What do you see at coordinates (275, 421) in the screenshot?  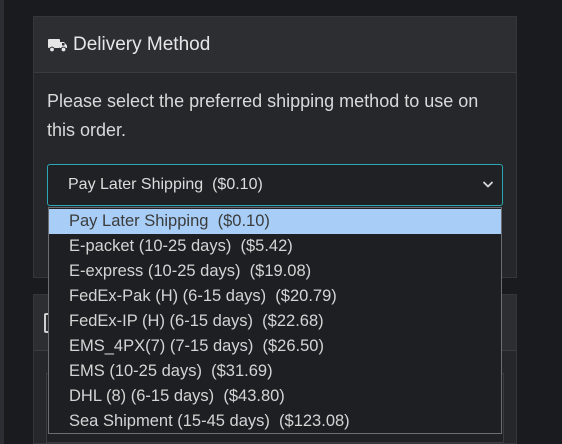 I see `option-sea-shipment: Sea Shipment (15-45 days) ($123.08)` at bounding box center [275, 421].